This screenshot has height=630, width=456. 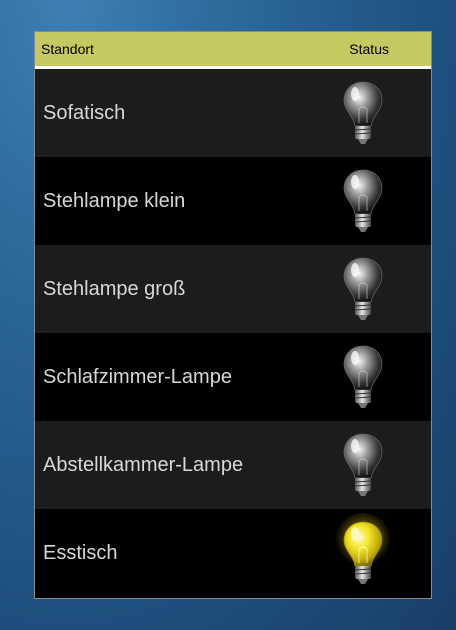 I want to click on row-location-label: Abstellkammer-Lampe, so click(x=143, y=465).